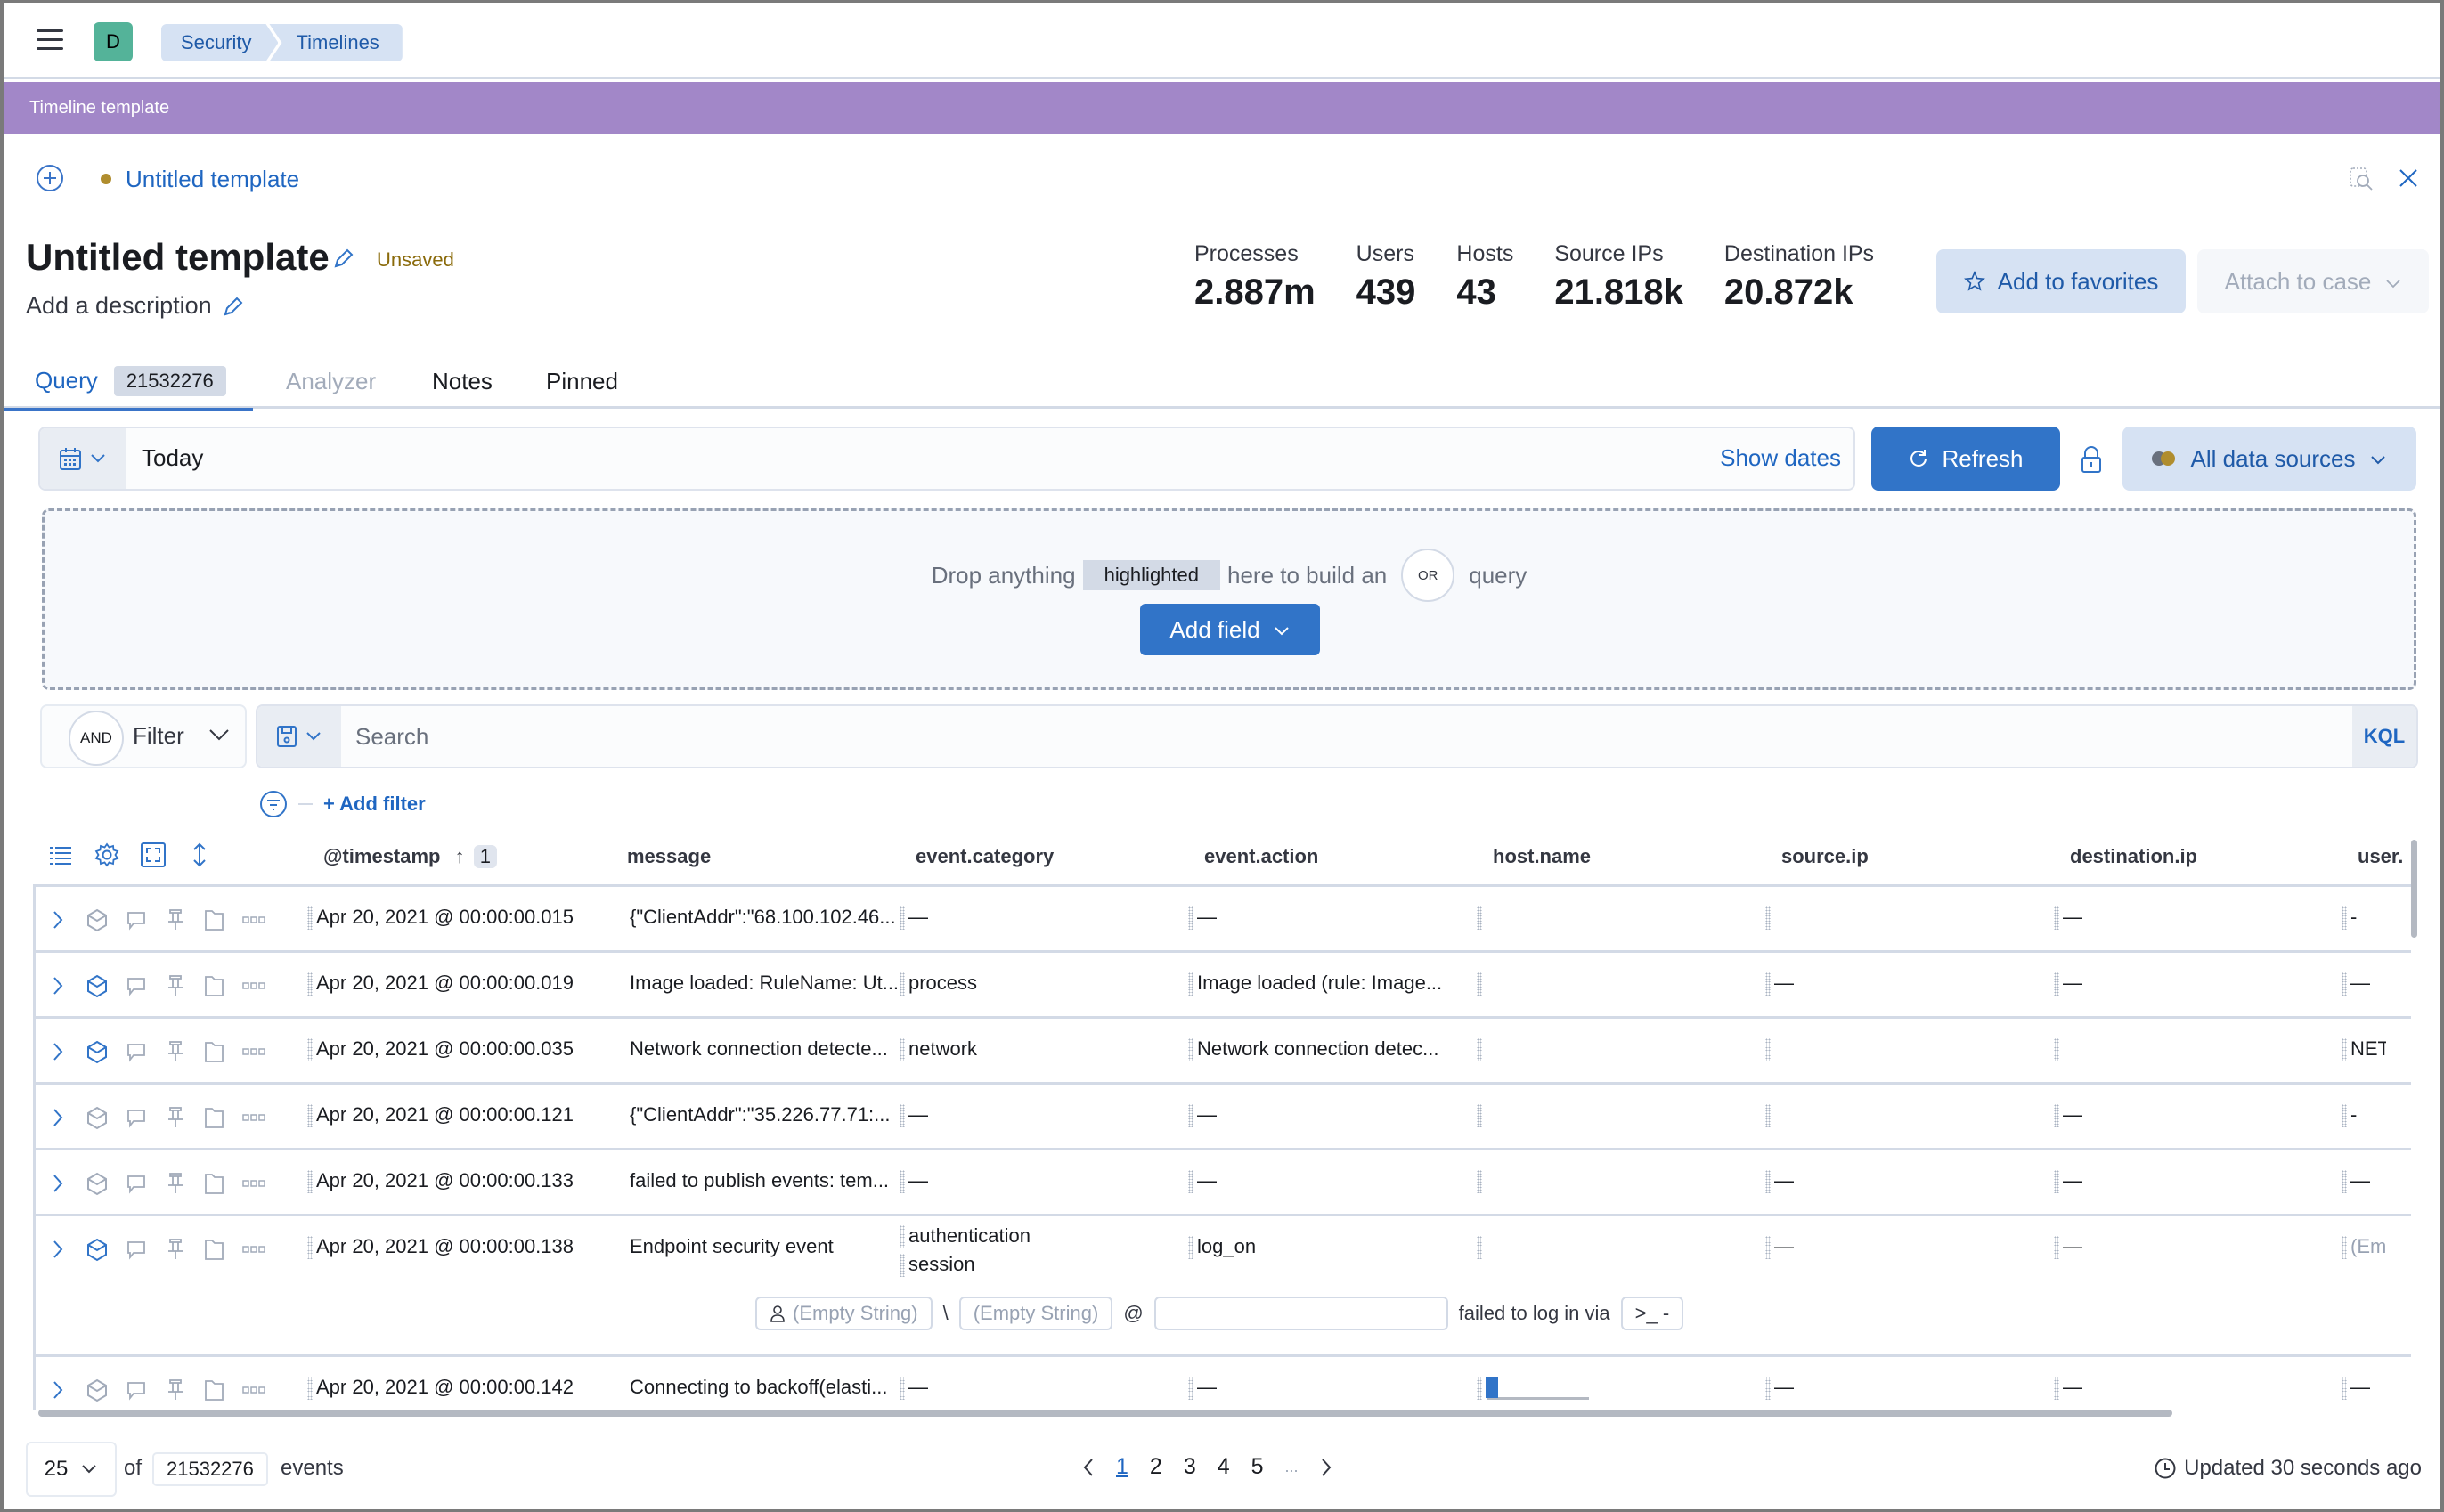 The width and height of the screenshot is (2444, 1512). I want to click on vertical-scrollbar, so click(2414, 889).